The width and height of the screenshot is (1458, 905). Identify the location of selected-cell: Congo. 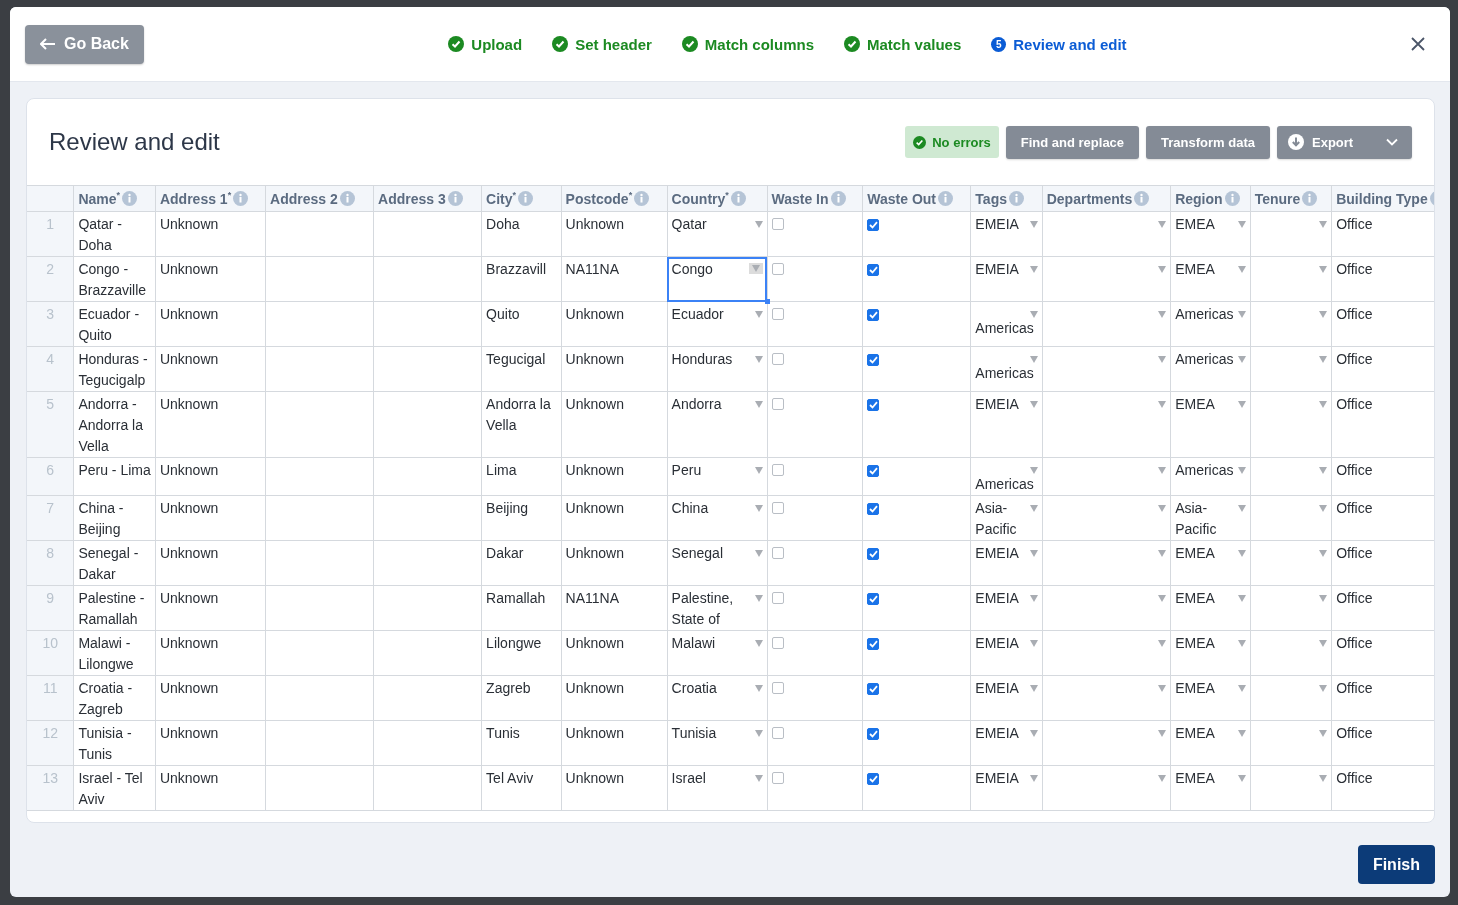
(717, 279).